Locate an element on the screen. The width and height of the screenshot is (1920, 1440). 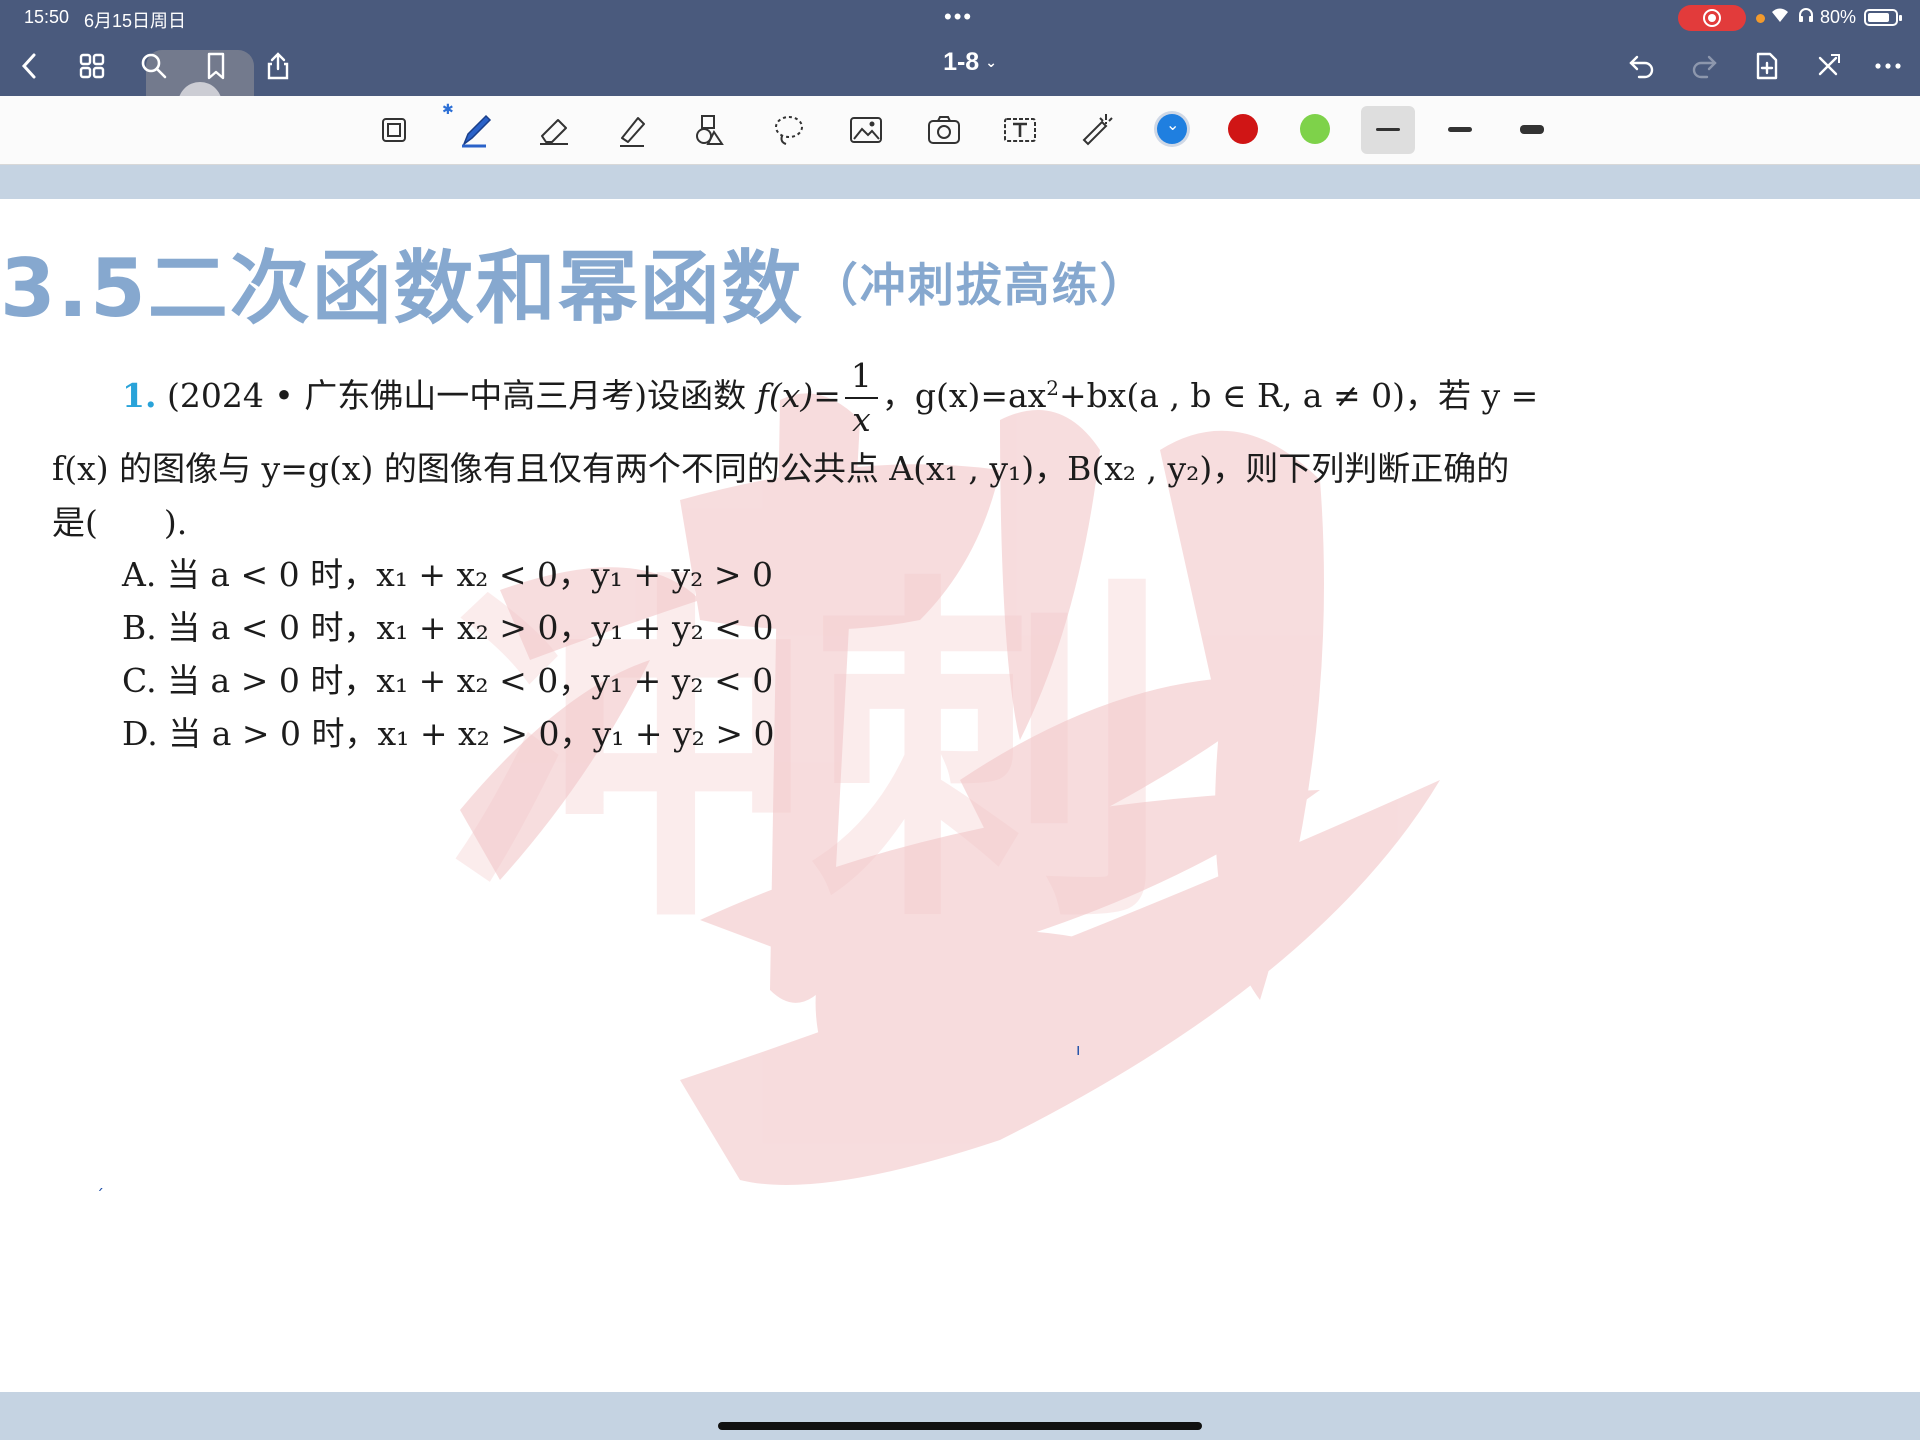
option-d: D. 当 a > 0 时，x₁ + x₂ > 0，y₁ + y₂ > 0 is located at coordinates (448, 733).